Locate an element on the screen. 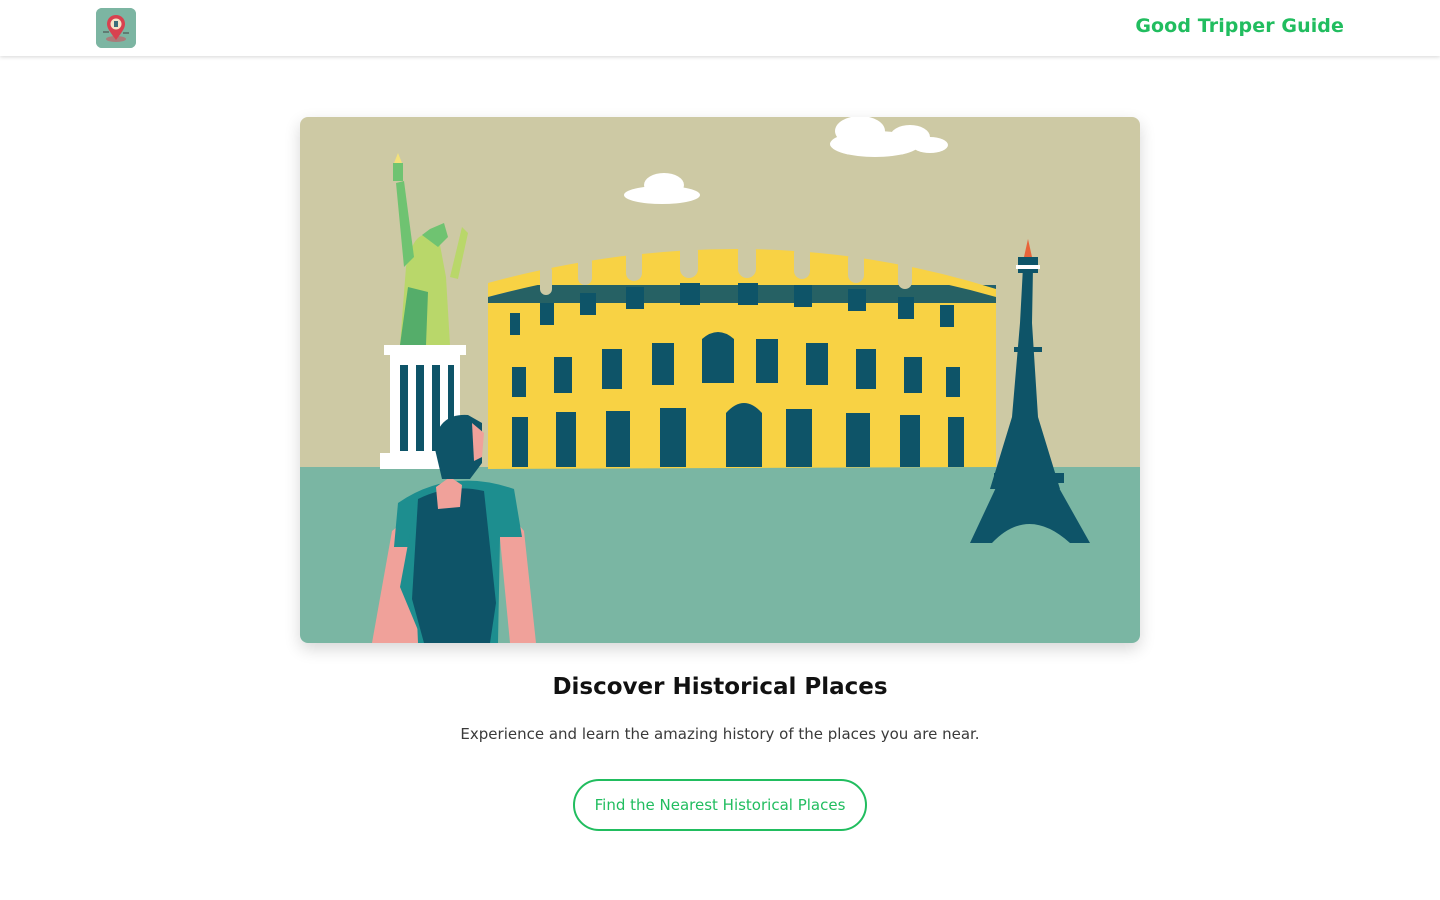  page-title: Discover Historical Places is located at coordinates (720, 687).